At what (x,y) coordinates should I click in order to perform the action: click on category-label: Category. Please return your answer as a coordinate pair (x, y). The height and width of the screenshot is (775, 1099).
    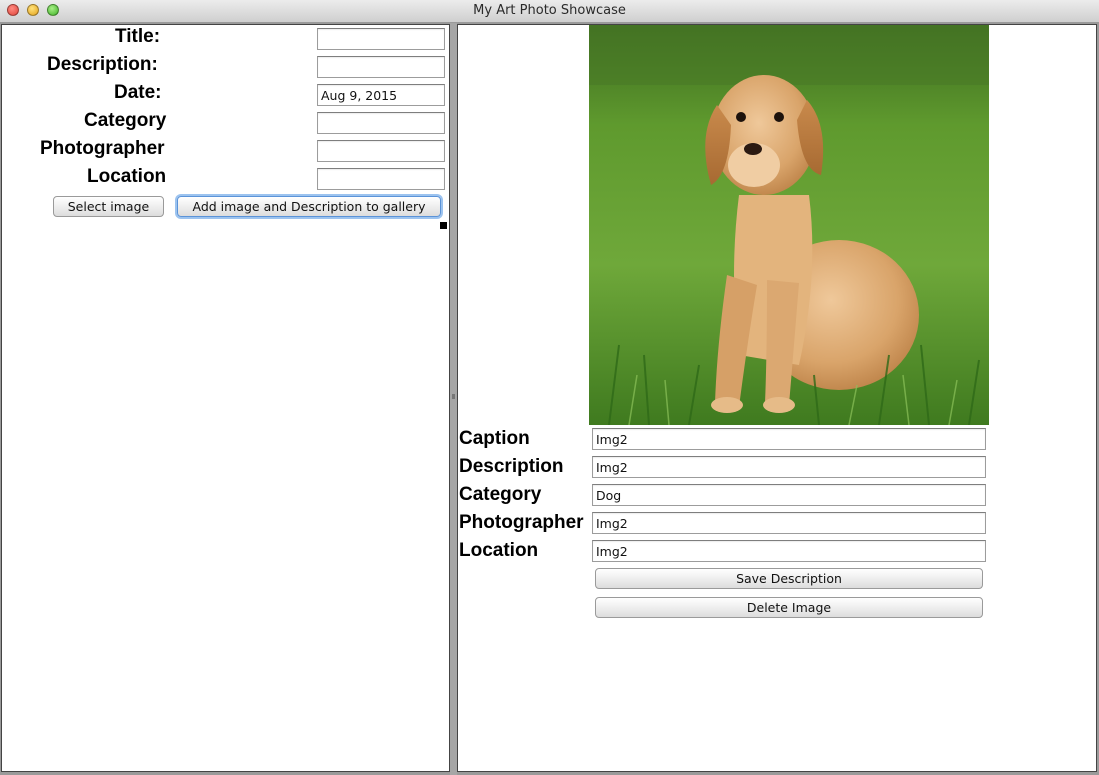
    Looking at the image, I should click on (125, 120).